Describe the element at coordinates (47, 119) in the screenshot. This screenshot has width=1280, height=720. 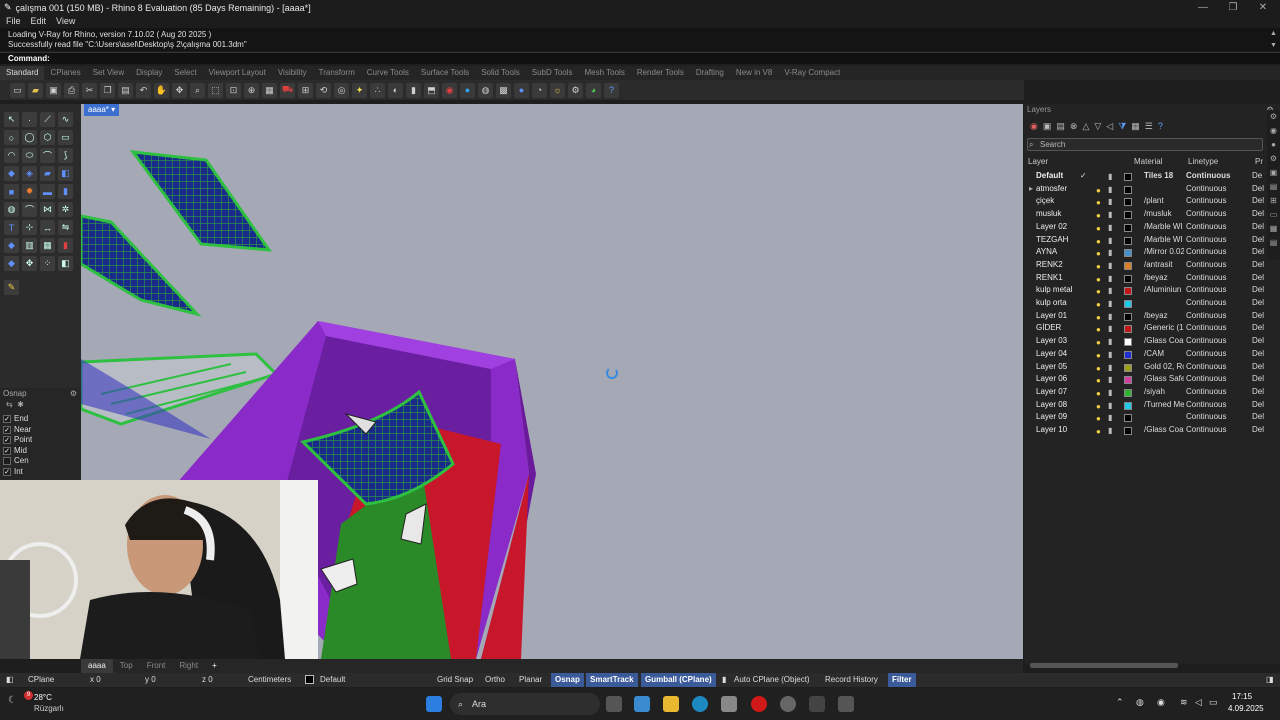
I see `polyline-icon: ⟋` at that location.